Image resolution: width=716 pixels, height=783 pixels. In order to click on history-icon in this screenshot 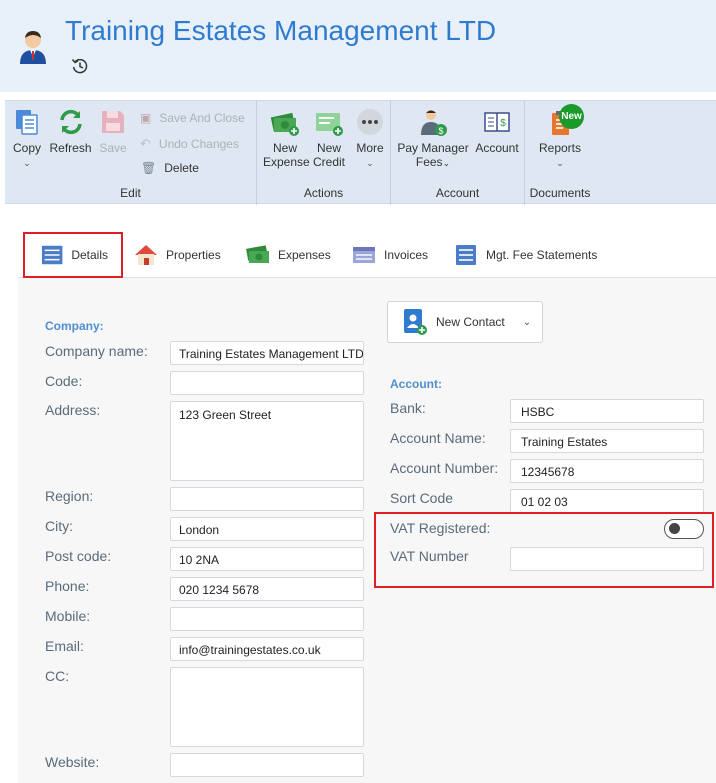, I will do `click(80, 66)`.